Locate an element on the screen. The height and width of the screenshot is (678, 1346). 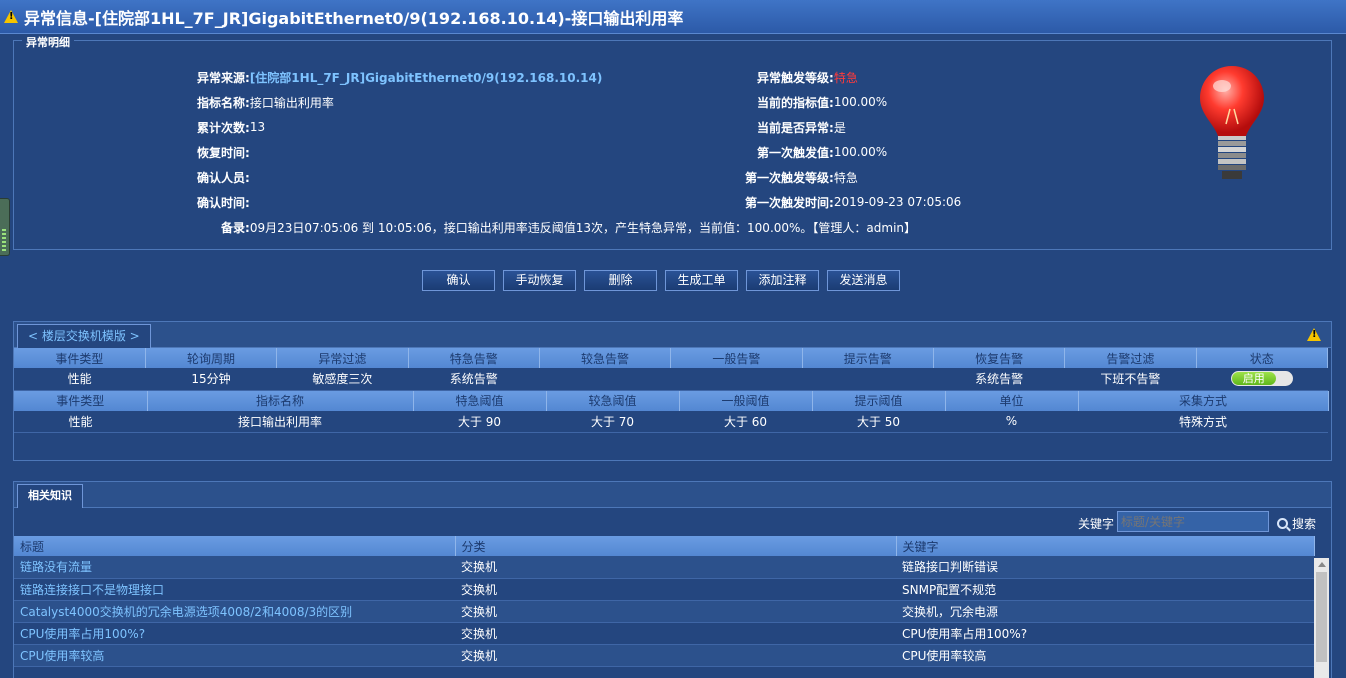
table-row: CPU使用率较高 交换机 CPU使用率较高 is located at coordinates (664, 655).